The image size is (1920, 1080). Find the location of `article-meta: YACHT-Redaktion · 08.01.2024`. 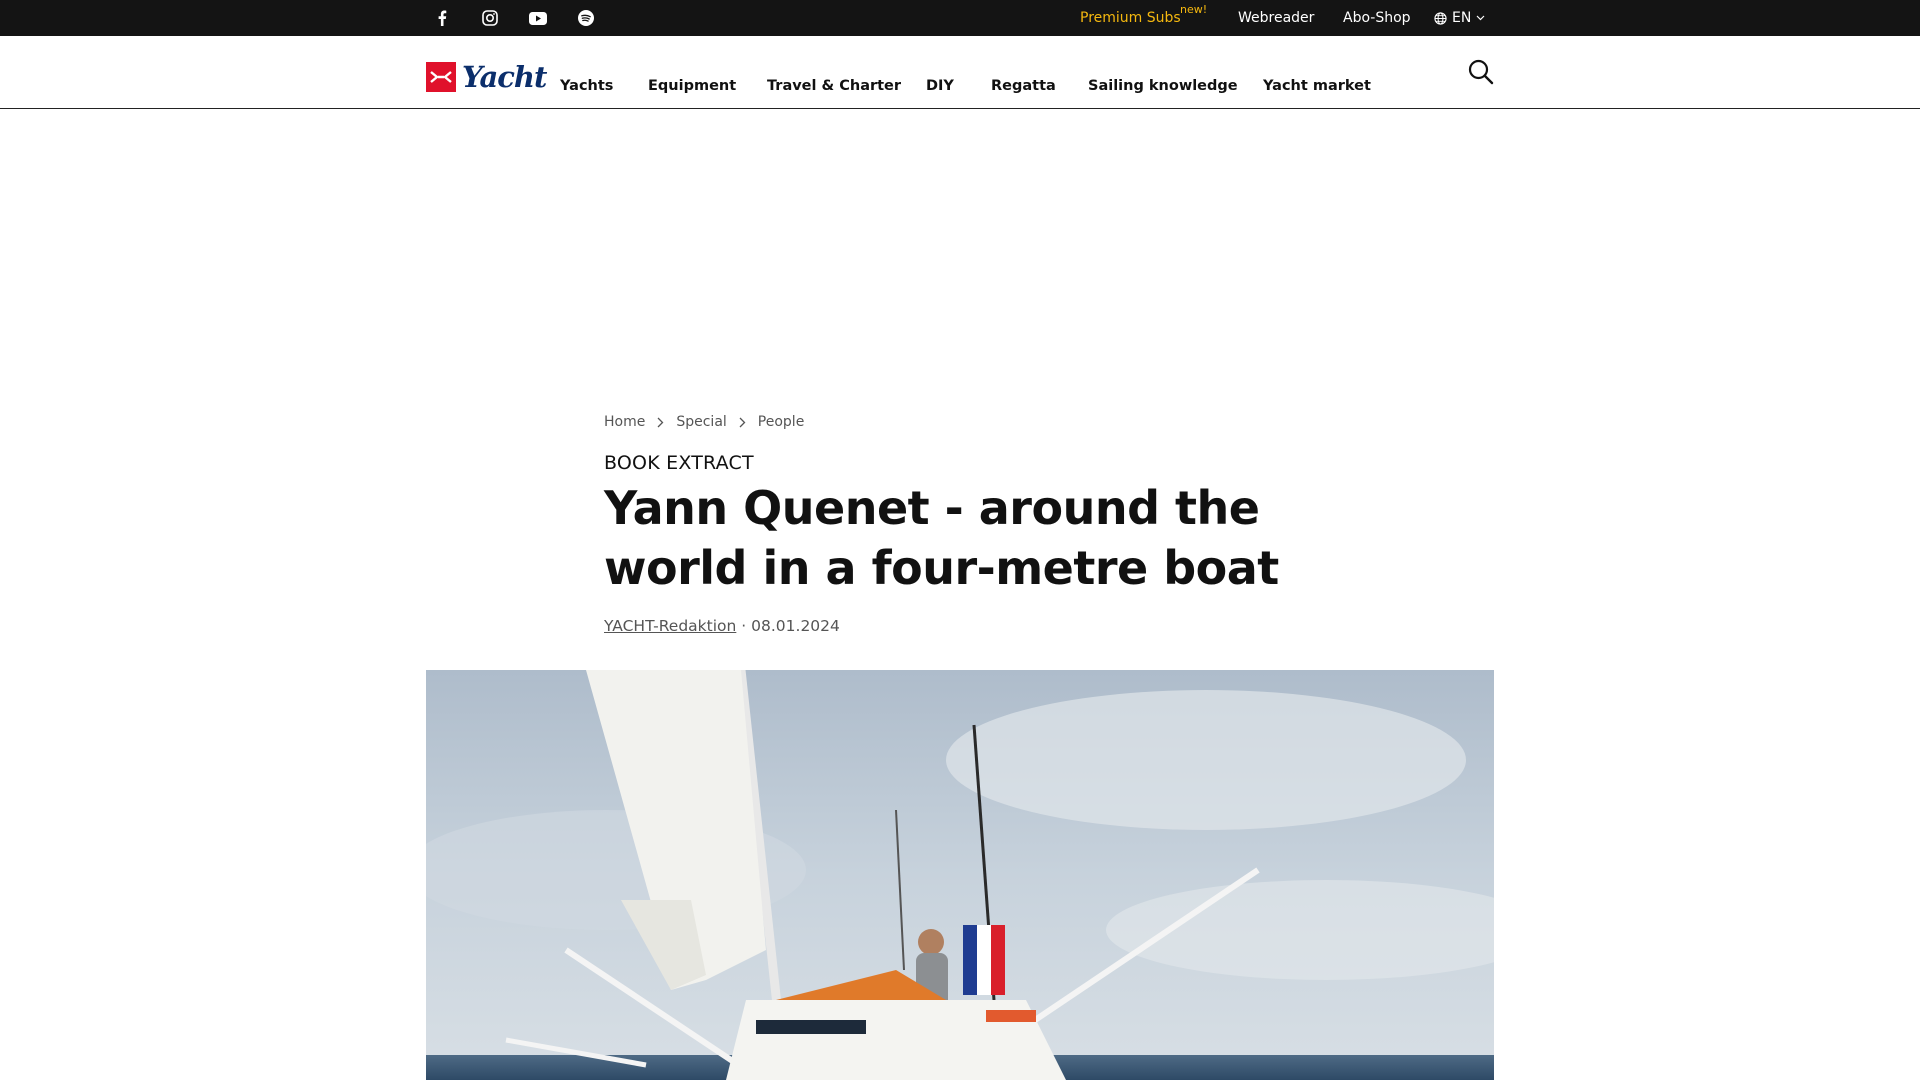

article-meta: YACHT-Redaktion · 08.01.2024 is located at coordinates (722, 626).